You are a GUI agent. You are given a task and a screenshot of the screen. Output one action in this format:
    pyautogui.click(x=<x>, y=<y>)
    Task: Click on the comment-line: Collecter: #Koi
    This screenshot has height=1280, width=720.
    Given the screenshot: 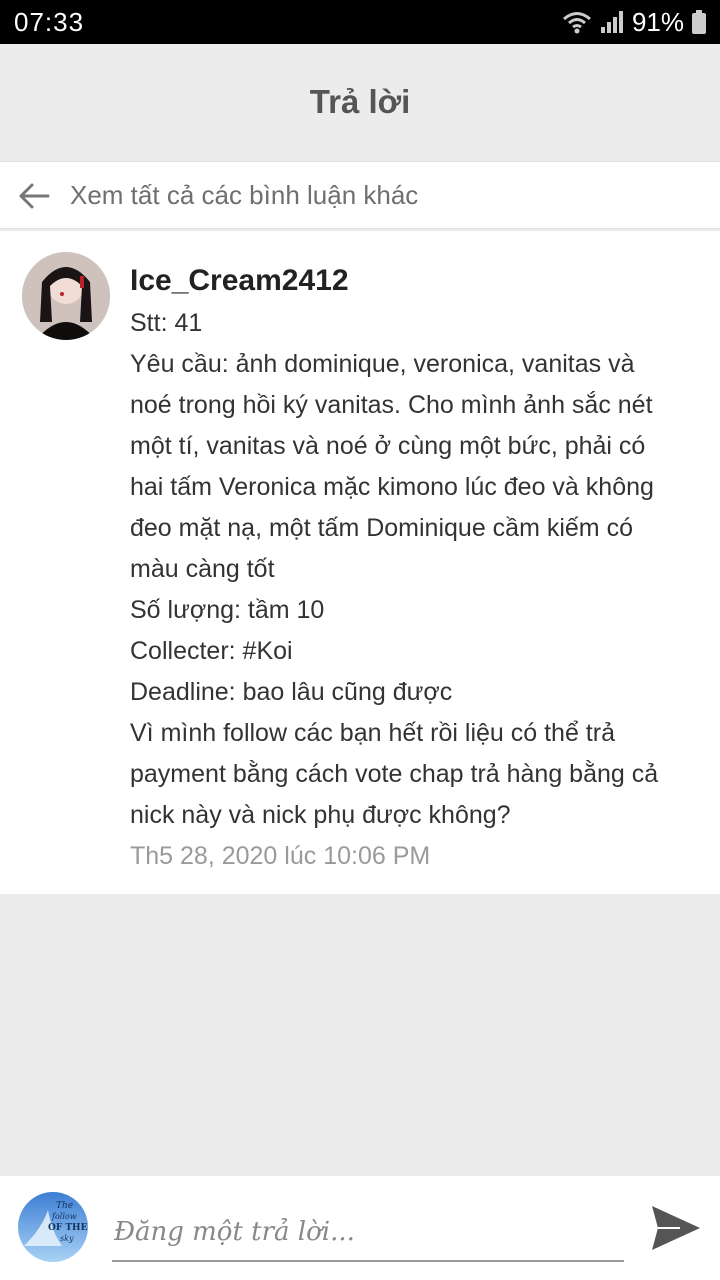 What is the action you would take?
    pyautogui.click(x=211, y=651)
    